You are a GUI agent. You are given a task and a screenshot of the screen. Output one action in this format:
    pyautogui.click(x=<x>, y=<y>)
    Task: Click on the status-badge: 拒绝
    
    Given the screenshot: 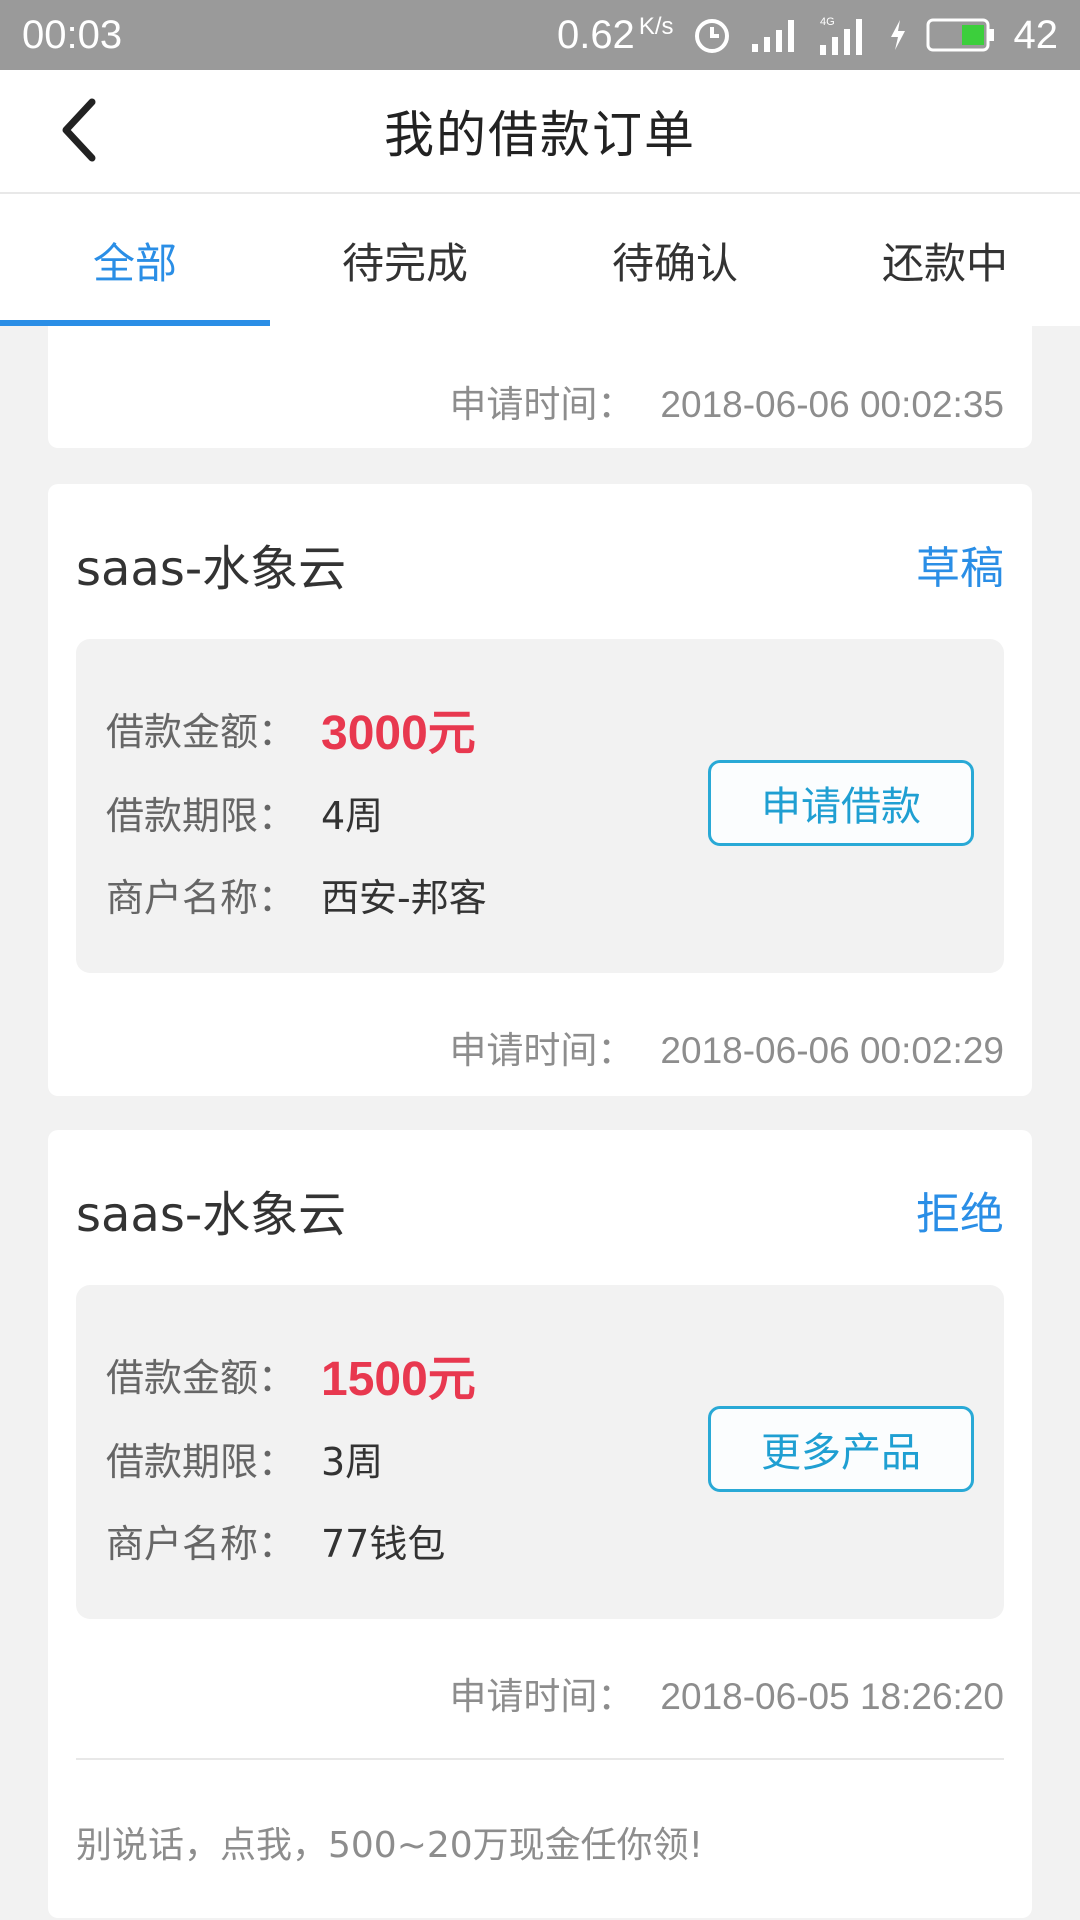 What is the action you would take?
    pyautogui.click(x=960, y=1214)
    